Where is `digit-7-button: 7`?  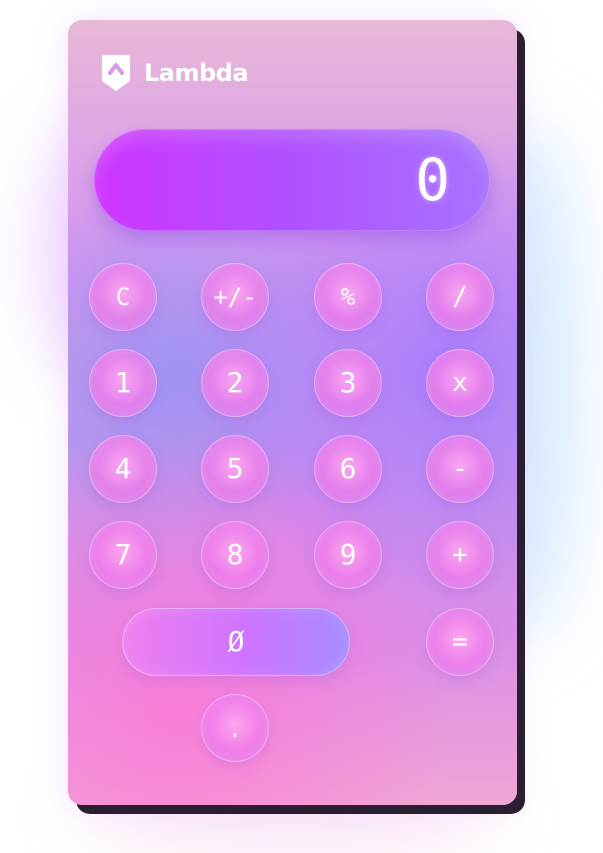 digit-7-button: 7 is located at coordinates (123, 555).